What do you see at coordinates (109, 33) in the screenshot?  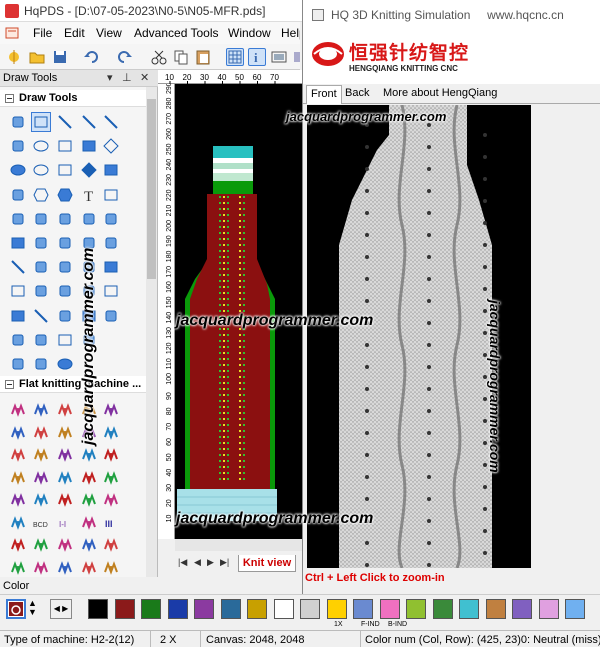 I see `menu-view: View` at bounding box center [109, 33].